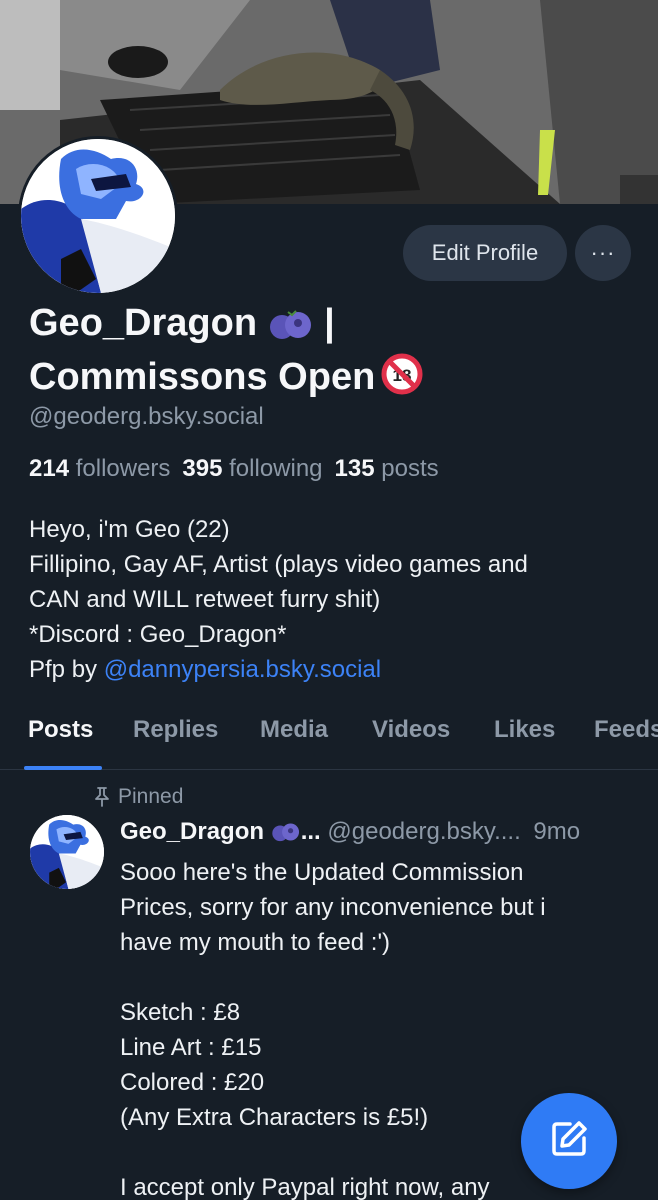 Image resolution: width=658 pixels, height=1200 pixels. I want to click on followers-label: followers, so click(123, 468).